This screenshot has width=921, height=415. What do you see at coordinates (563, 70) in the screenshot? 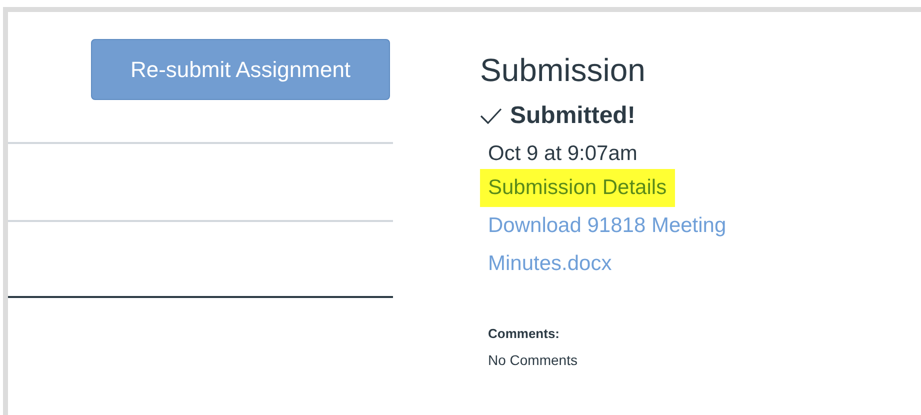
I see `section-title: Submission` at bounding box center [563, 70].